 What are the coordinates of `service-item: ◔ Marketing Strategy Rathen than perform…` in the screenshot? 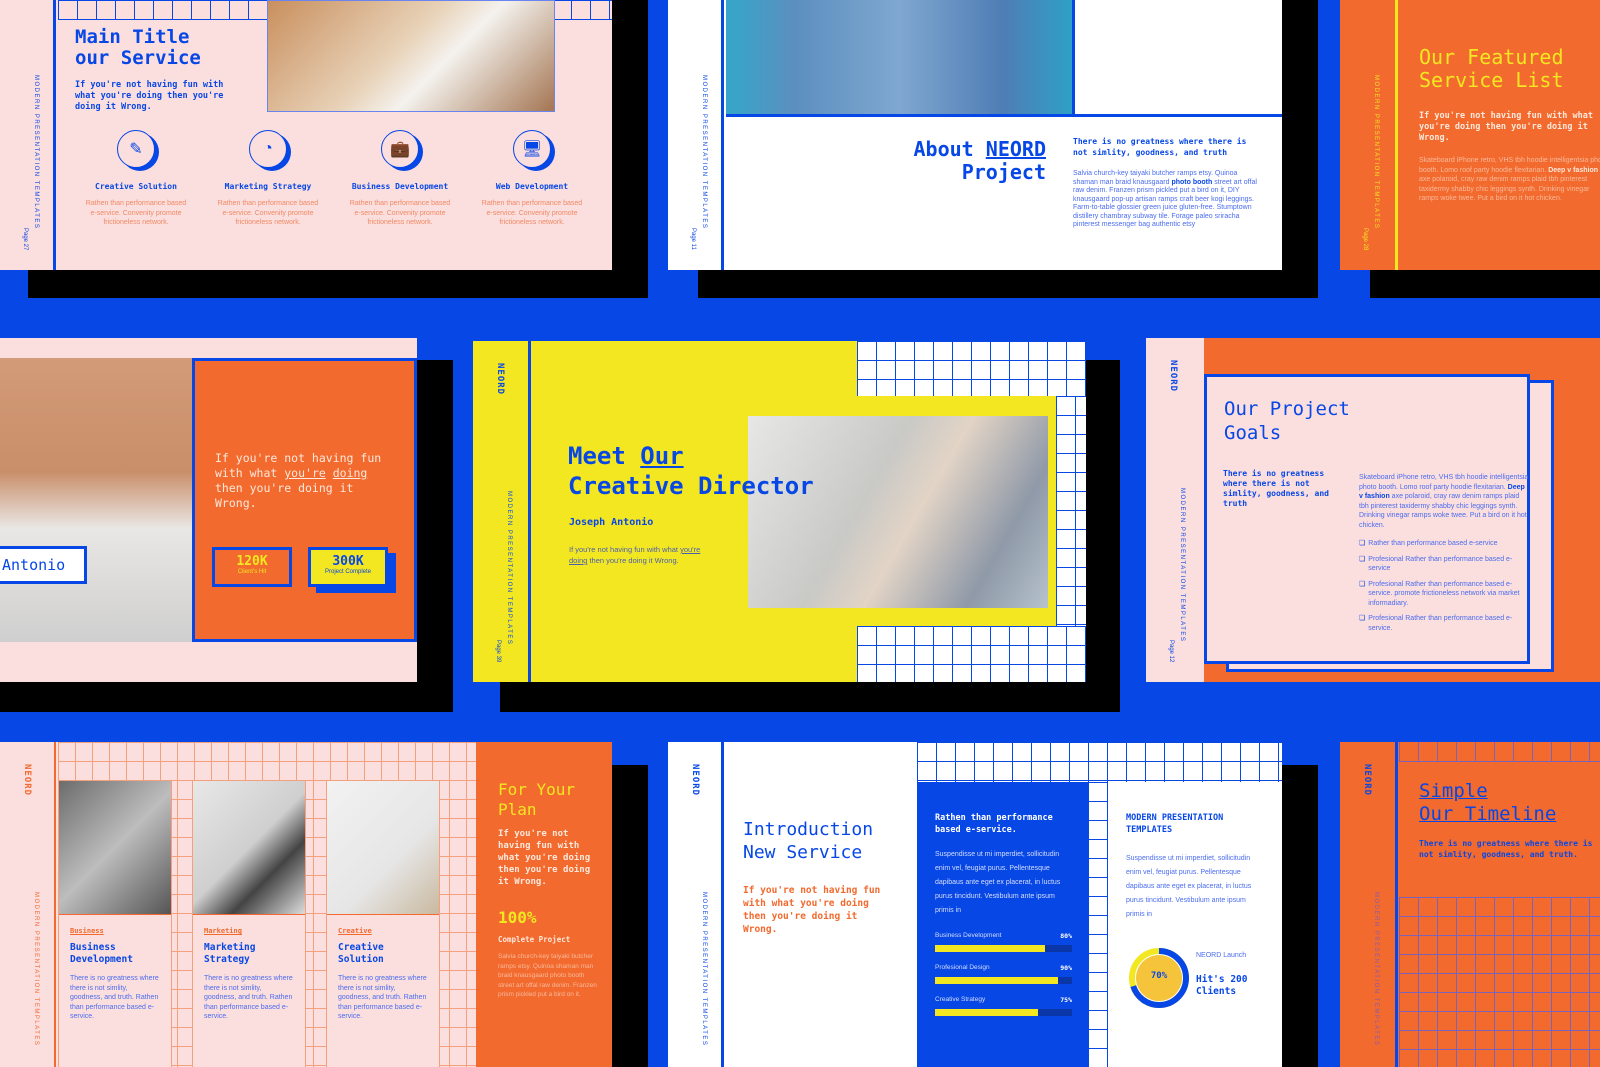 It's located at (268, 179).